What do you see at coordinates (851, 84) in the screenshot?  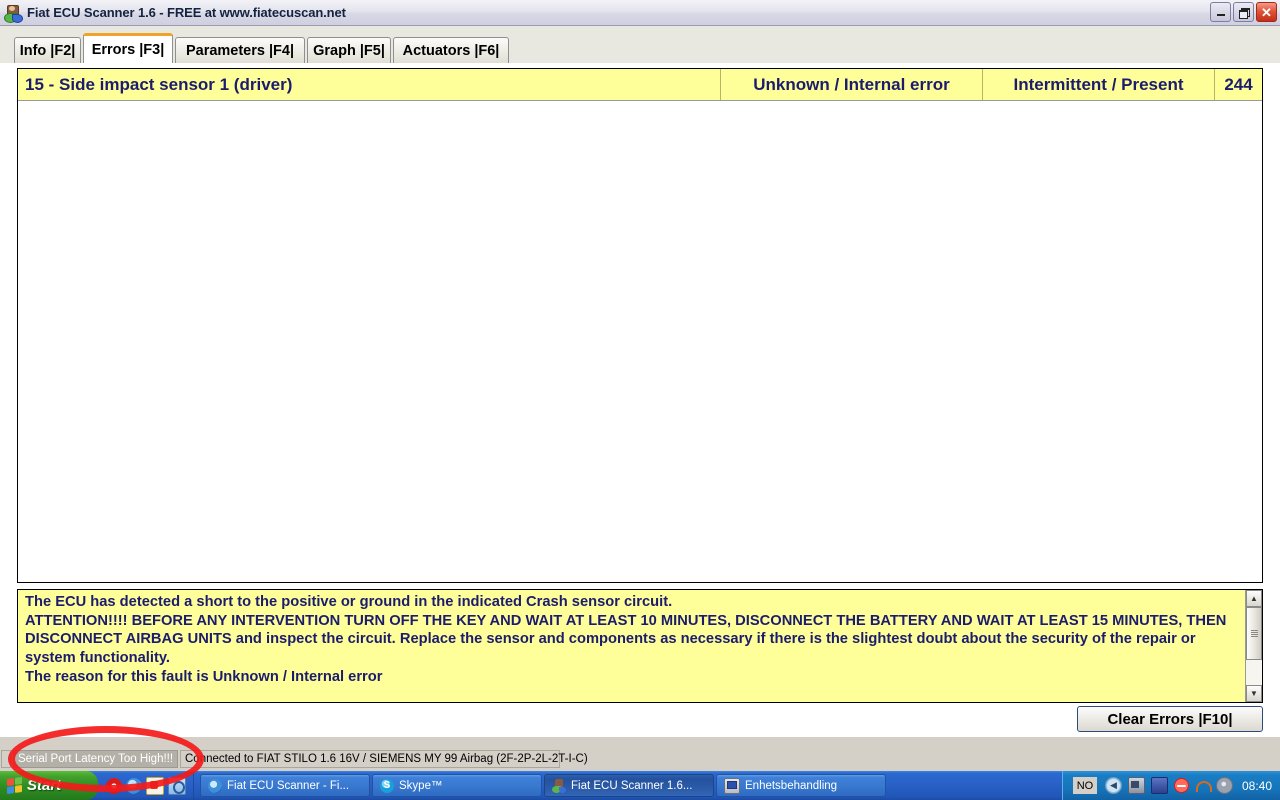 I see `error-cause: Unknown / Internal error` at bounding box center [851, 84].